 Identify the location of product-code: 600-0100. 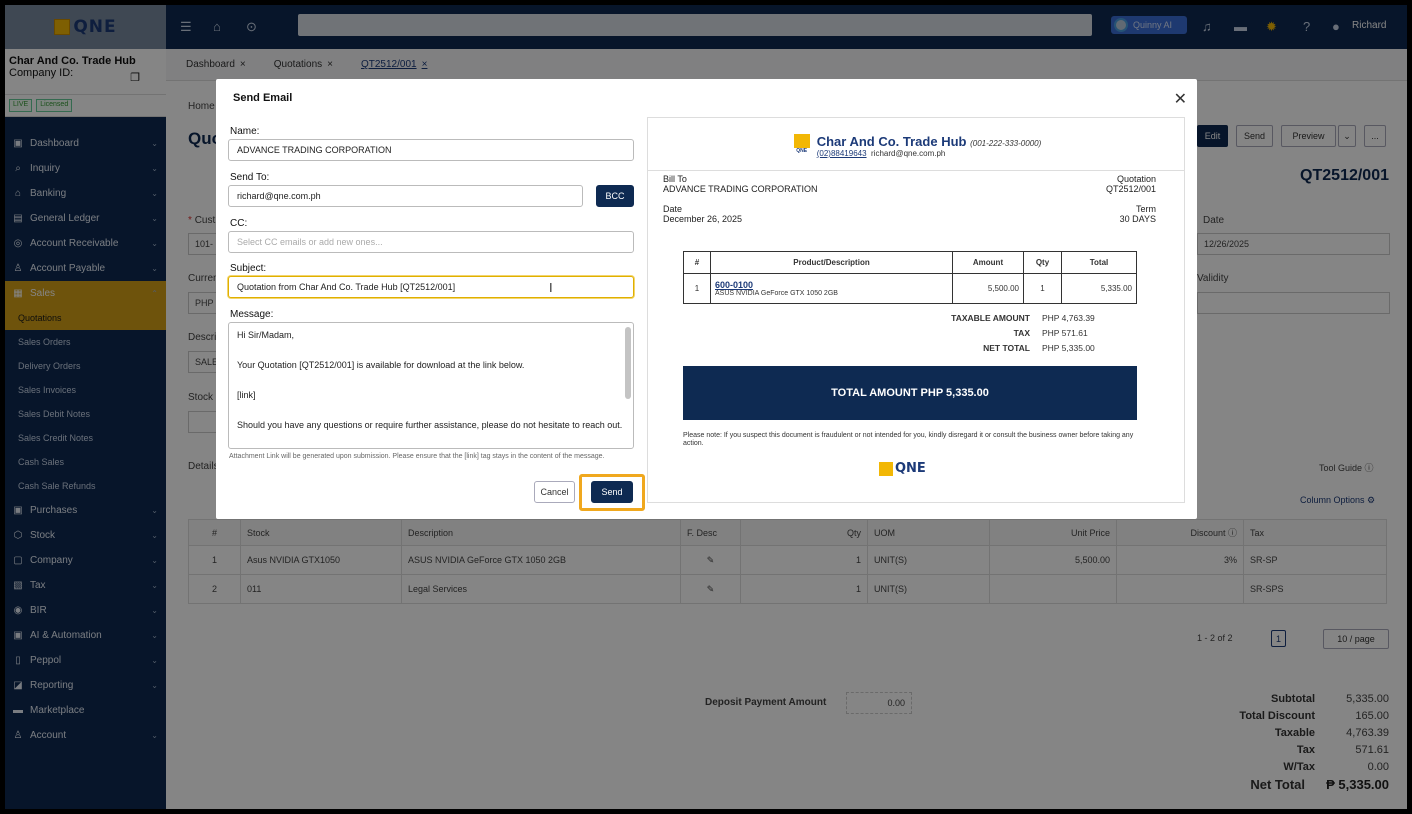
(734, 285).